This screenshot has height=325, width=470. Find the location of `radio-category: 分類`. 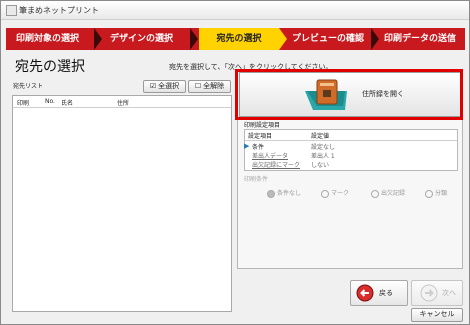

radio-category: 分類 is located at coordinates (436, 193).